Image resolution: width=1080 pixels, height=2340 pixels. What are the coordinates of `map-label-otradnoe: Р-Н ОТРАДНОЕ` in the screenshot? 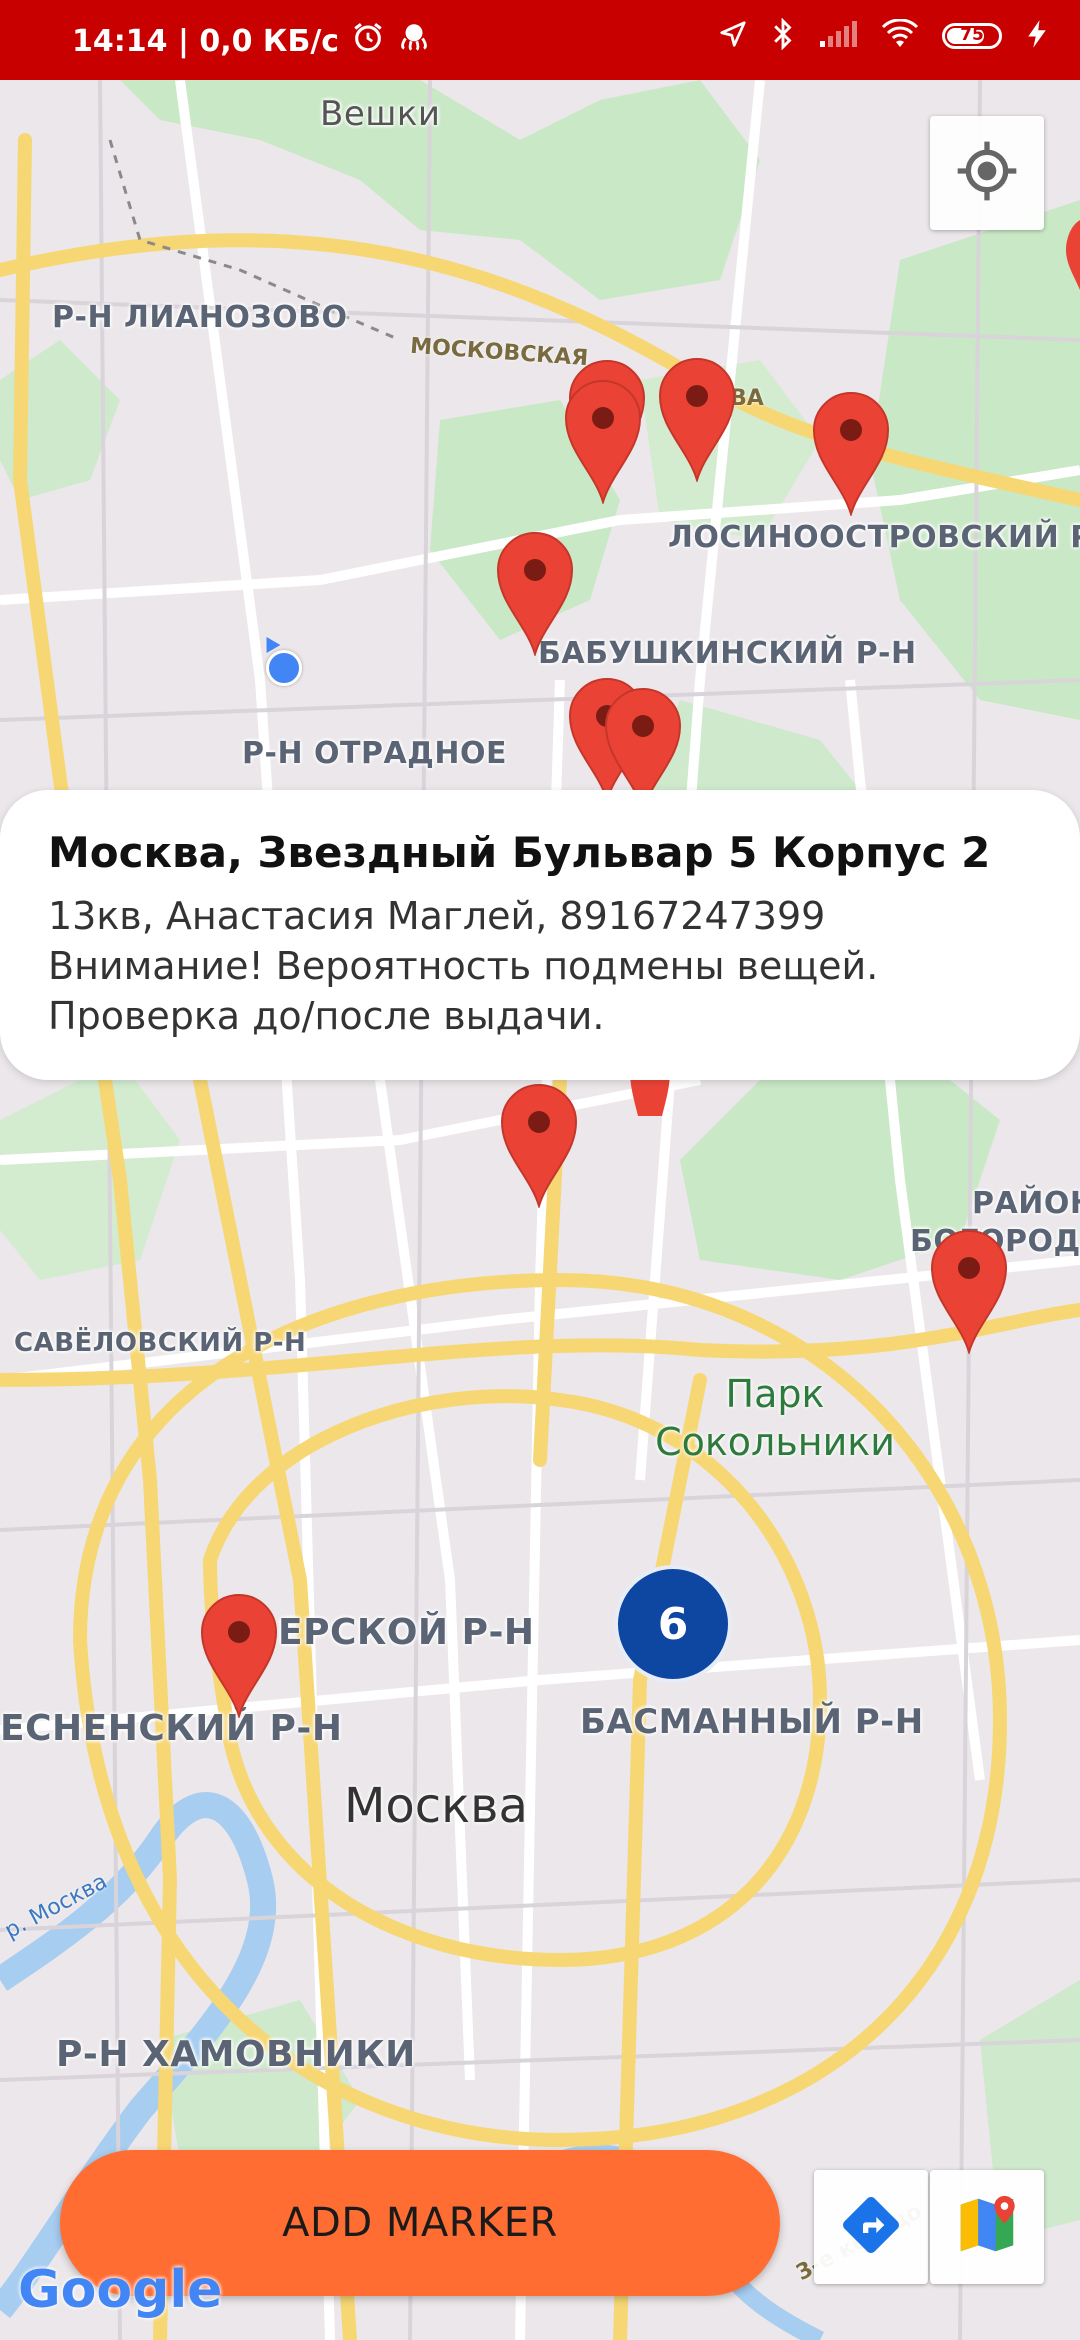 It's located at (374, 753).